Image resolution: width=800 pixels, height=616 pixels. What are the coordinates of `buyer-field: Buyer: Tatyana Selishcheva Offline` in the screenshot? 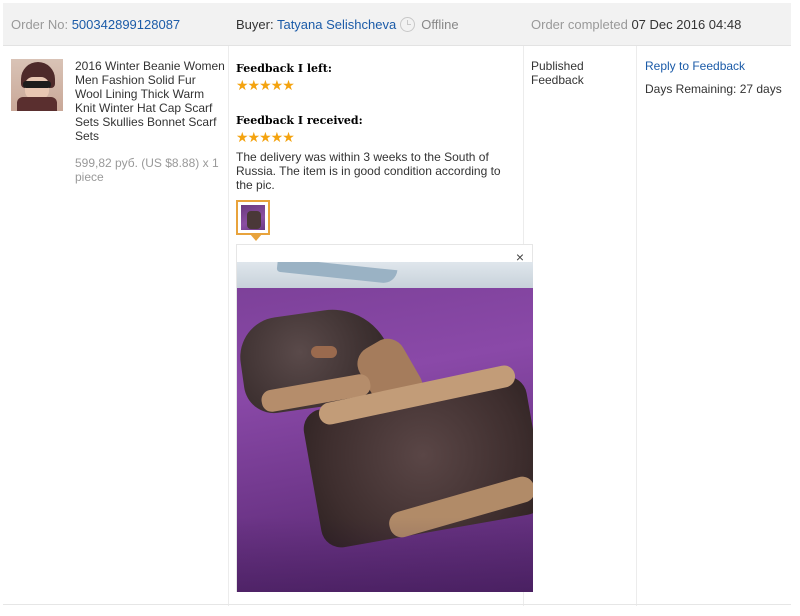 It's located at (347, 24).